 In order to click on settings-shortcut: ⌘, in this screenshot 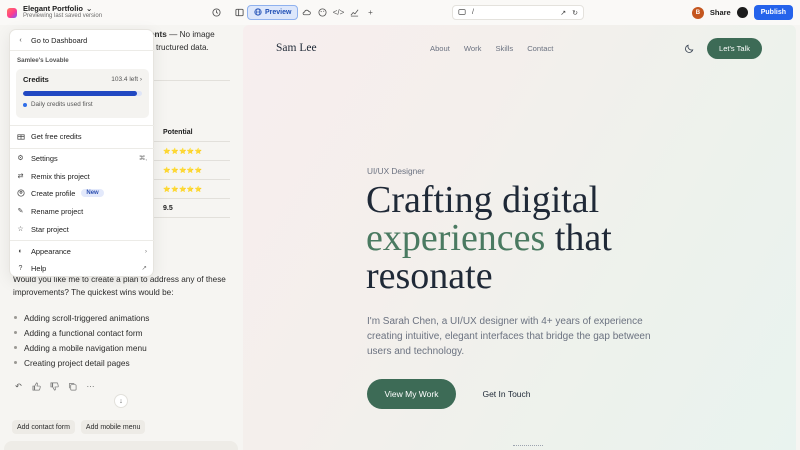, I will do `click(142, 158)`.